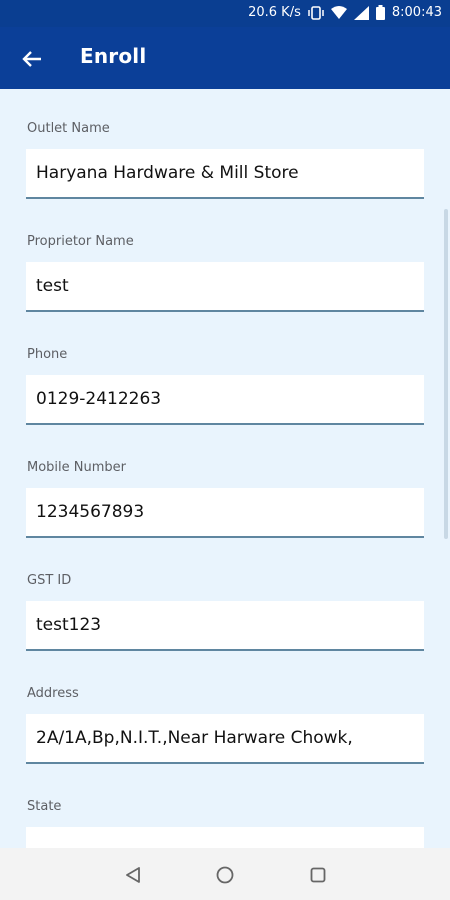  I want to click on scrollbar, so click(446, 374).